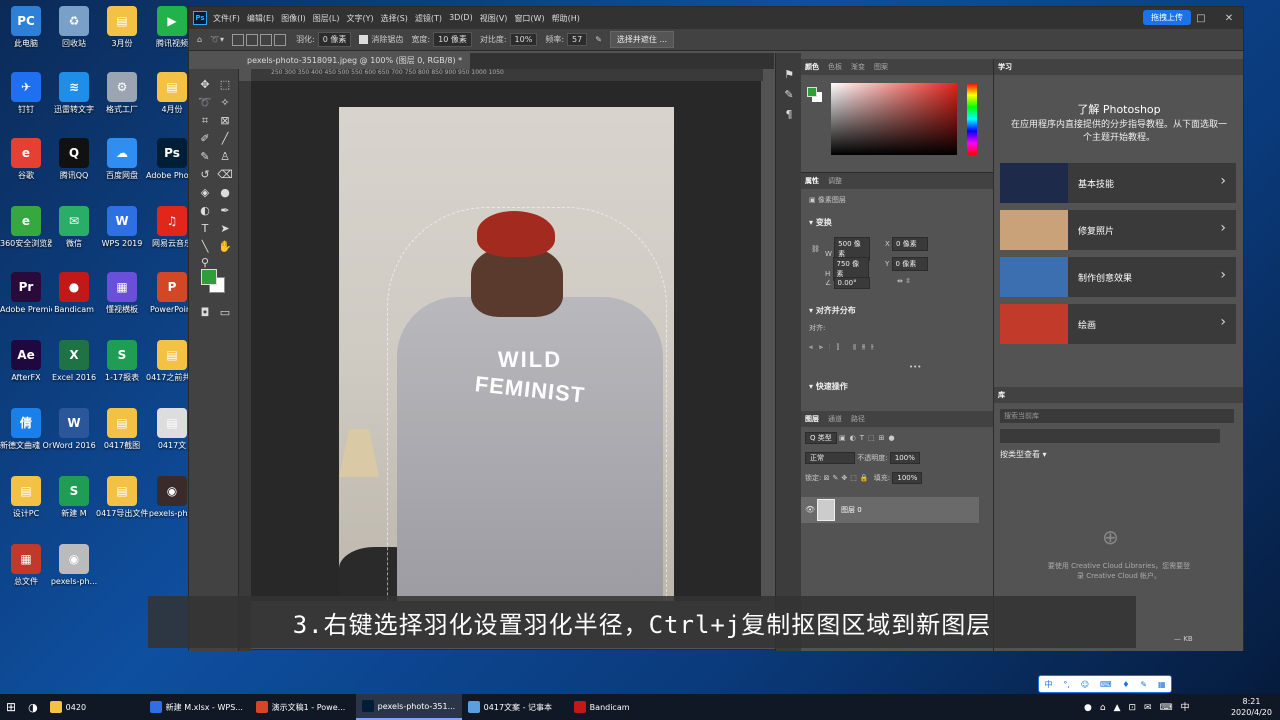 The image size is (1280, 720). Describe the element at coordinates (74, 159) in the screenshot. I see `desktop-icon: Q 腾讯QQ` at that location.